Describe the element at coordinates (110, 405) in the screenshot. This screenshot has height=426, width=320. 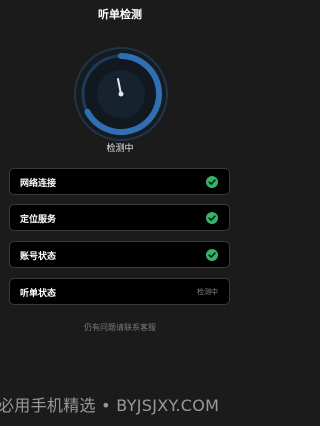
I see `watermark: 必用手机精选 • BYJSJXY.COM` at that location.